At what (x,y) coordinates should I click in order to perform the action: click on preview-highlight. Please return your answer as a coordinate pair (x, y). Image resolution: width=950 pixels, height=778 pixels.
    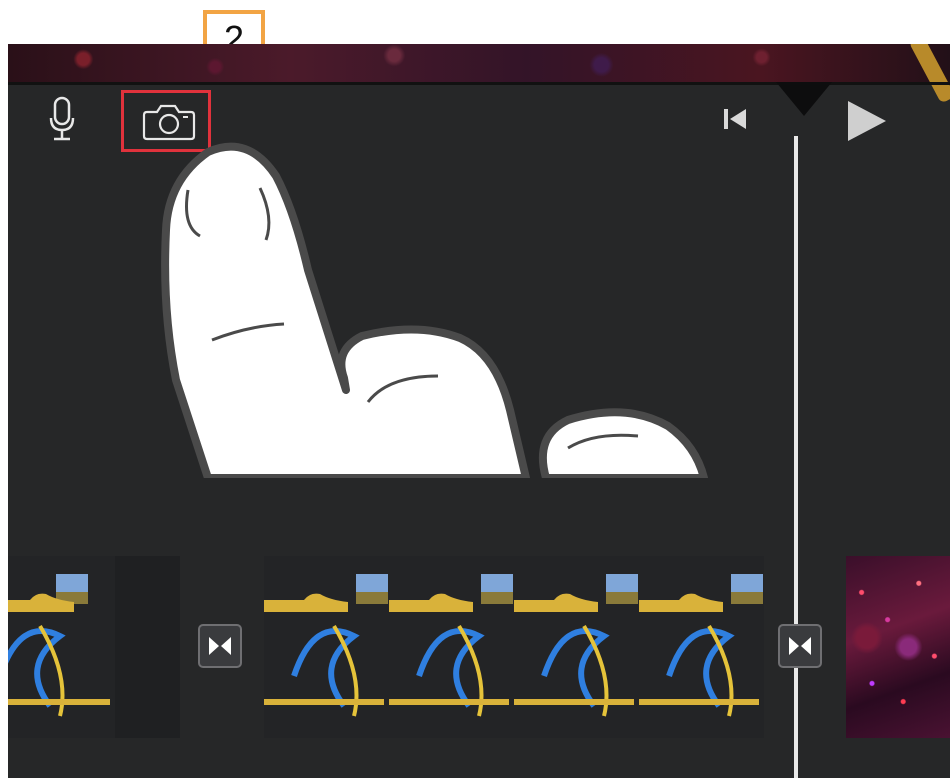
    Looking at the image, I should click on (929, 74).